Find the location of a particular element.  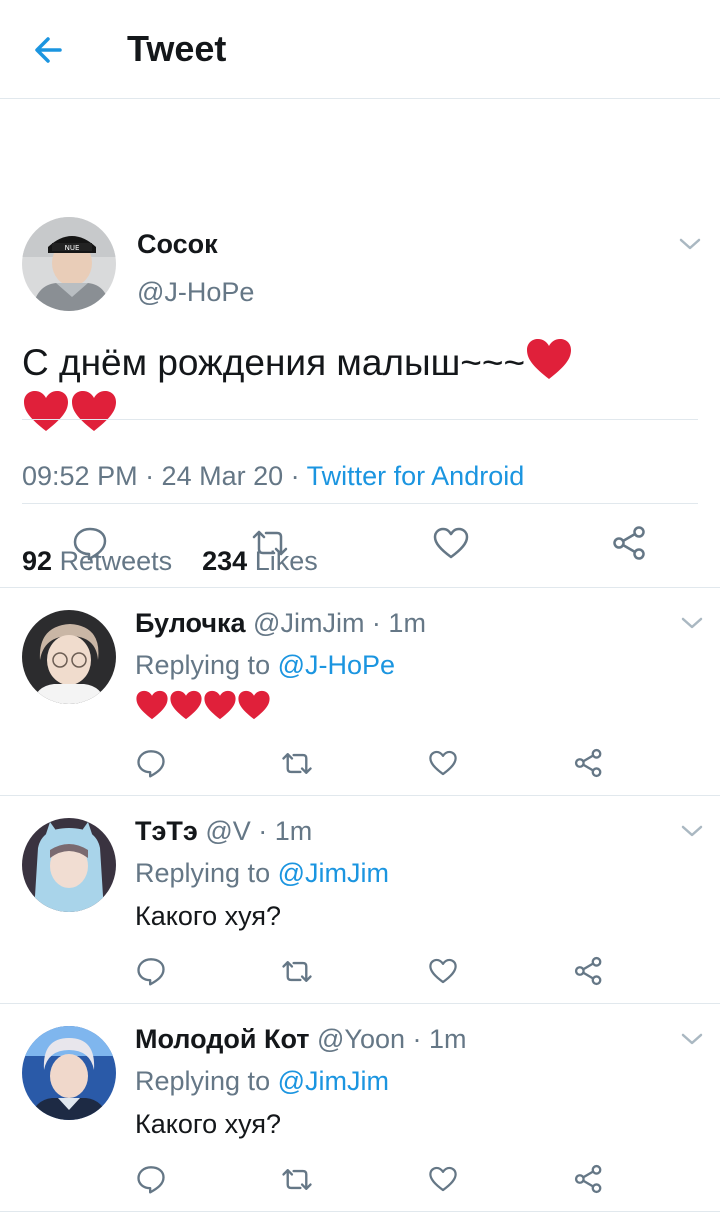

reply-header: Молодой Кот @Yoon · 1m is located at coordinates (301, 1039).